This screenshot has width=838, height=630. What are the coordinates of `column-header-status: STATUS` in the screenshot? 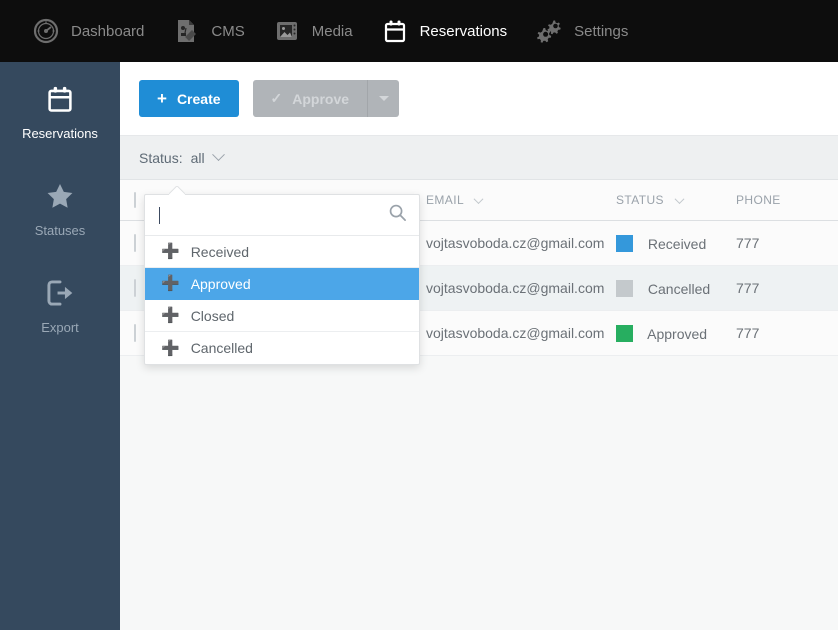 It's located at (676, 200).